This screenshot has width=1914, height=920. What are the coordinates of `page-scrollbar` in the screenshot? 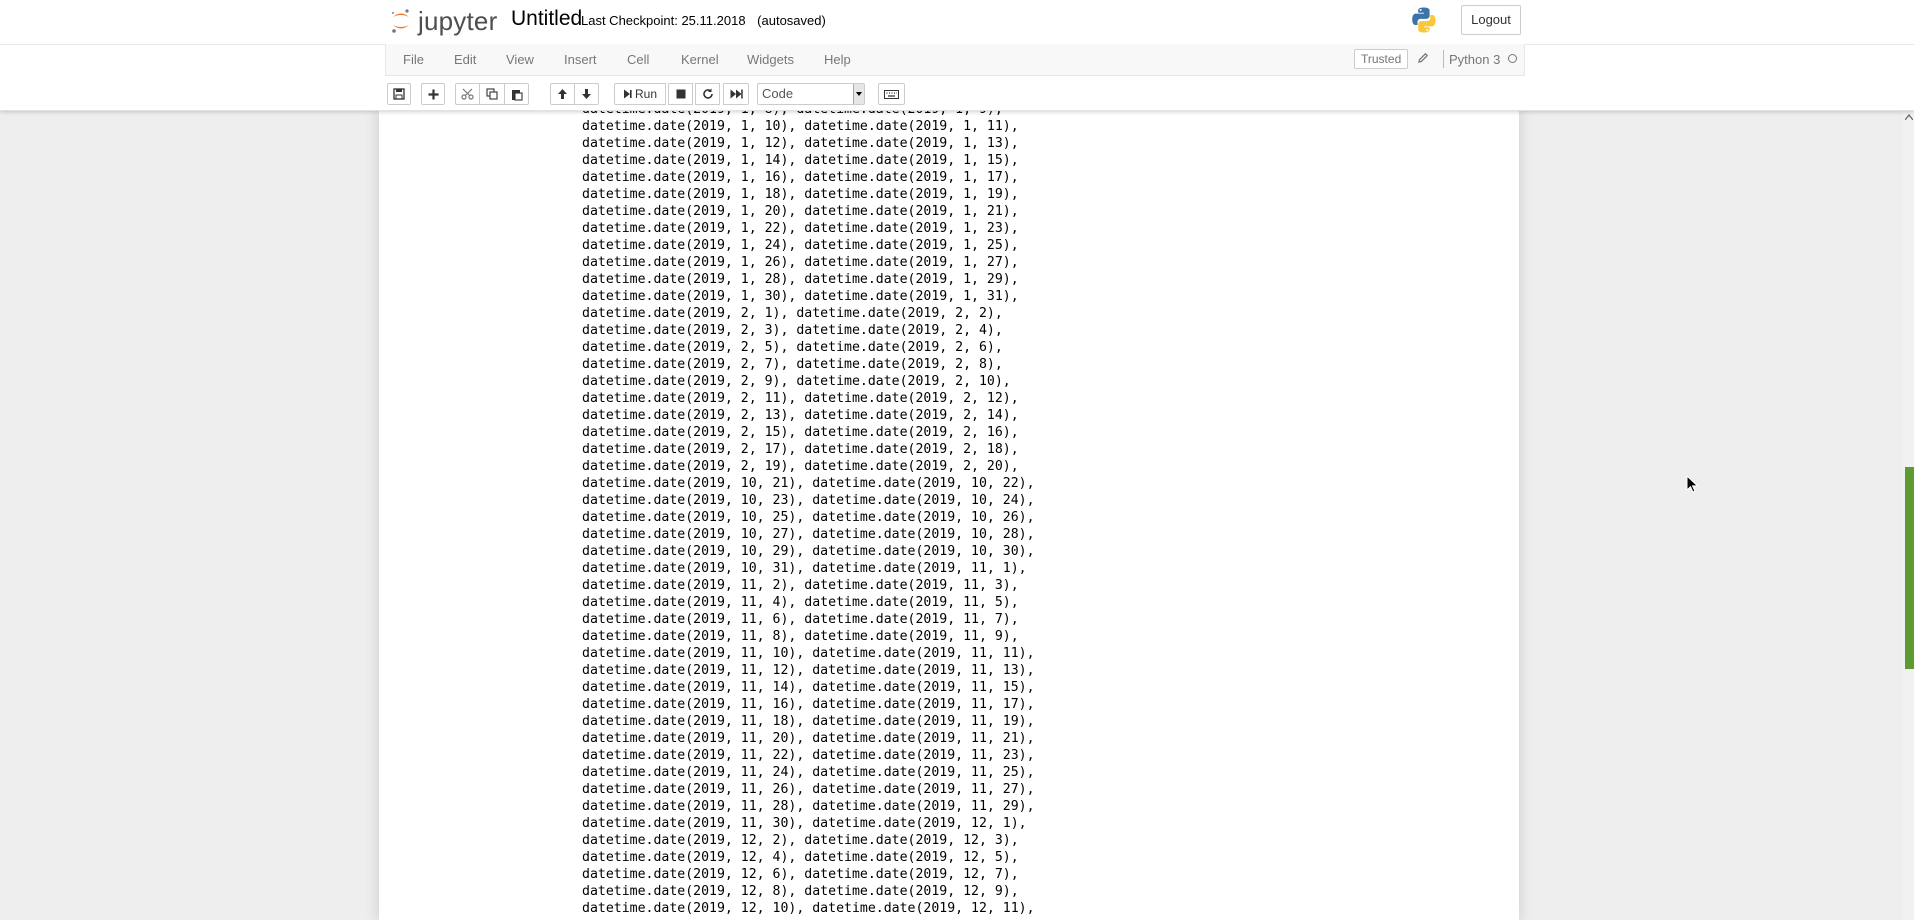 It's located at (1908, 515).